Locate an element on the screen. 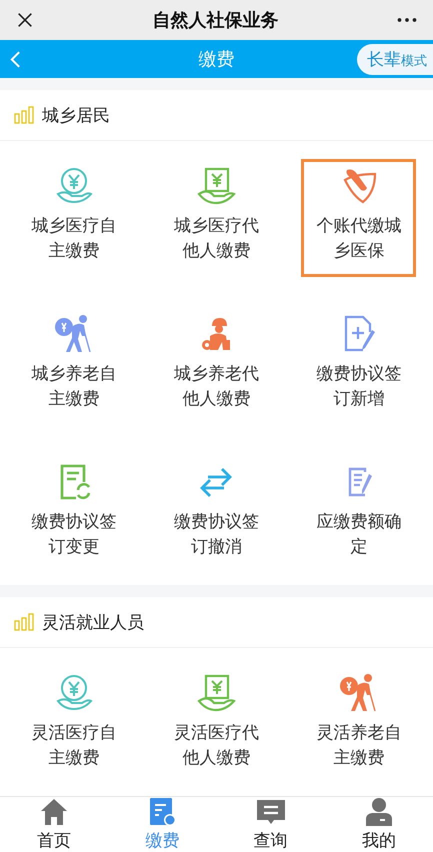 The image size is (433, 852). back-icon is located at coordinates (15, 59).